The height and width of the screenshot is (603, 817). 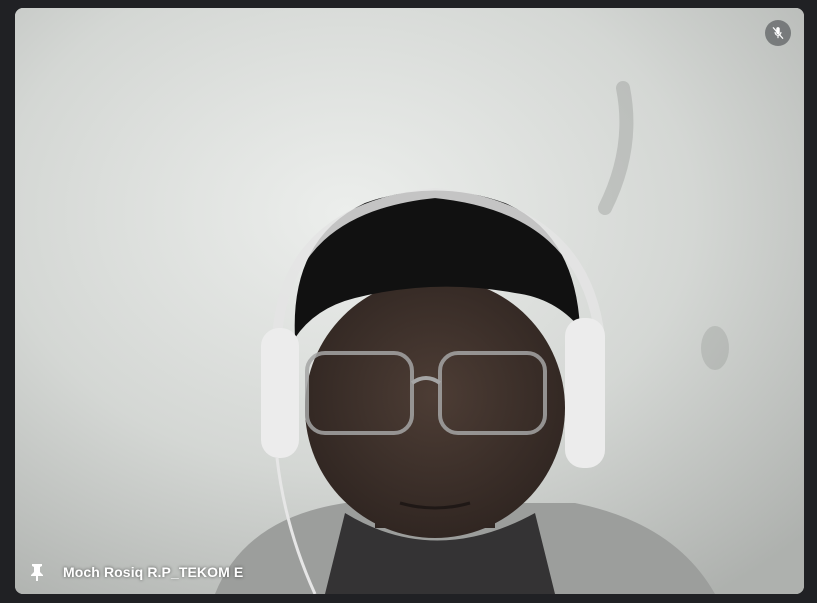 I want to click on mic-off-icon, so click(x=778, y=33).